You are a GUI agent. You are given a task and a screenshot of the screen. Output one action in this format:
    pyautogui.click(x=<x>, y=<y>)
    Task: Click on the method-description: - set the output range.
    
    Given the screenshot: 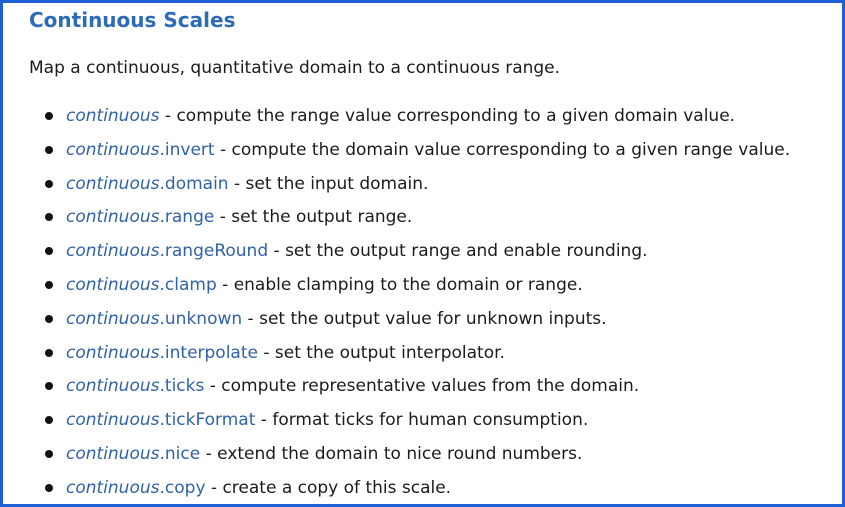 What is the action you would take?
    pyautogui.click(x=313, y=217)
    